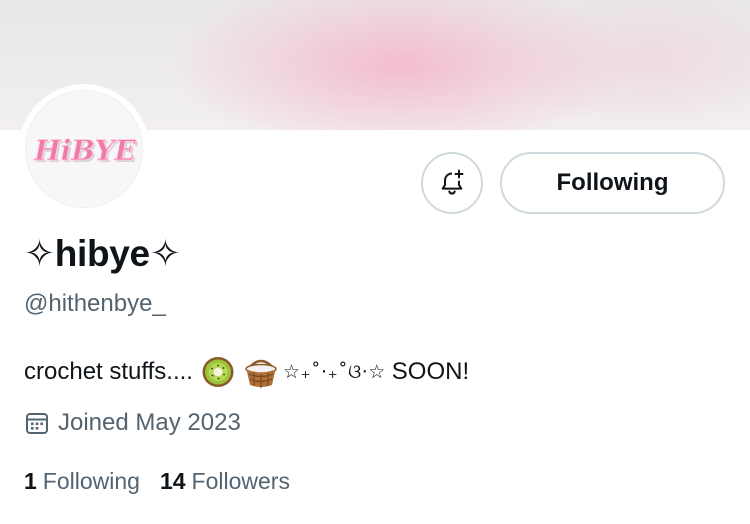 This screenshot has width=750, height=524. I want to click on bio: crochet stuffs.... ☆₊˚⋅₊˚ଓ·☆ SOON!, so click(246, 372).